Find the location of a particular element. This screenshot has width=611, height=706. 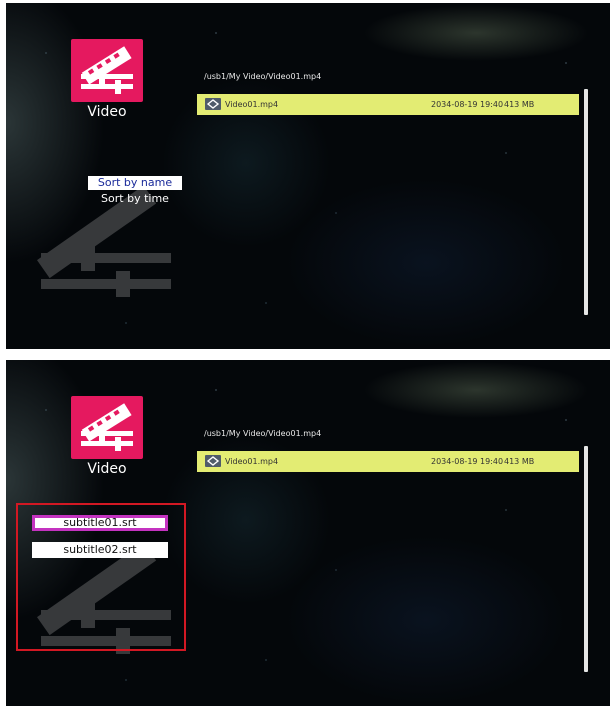

subtitle-option-2: subtitle02.srt is located at coordinates (100, 550).